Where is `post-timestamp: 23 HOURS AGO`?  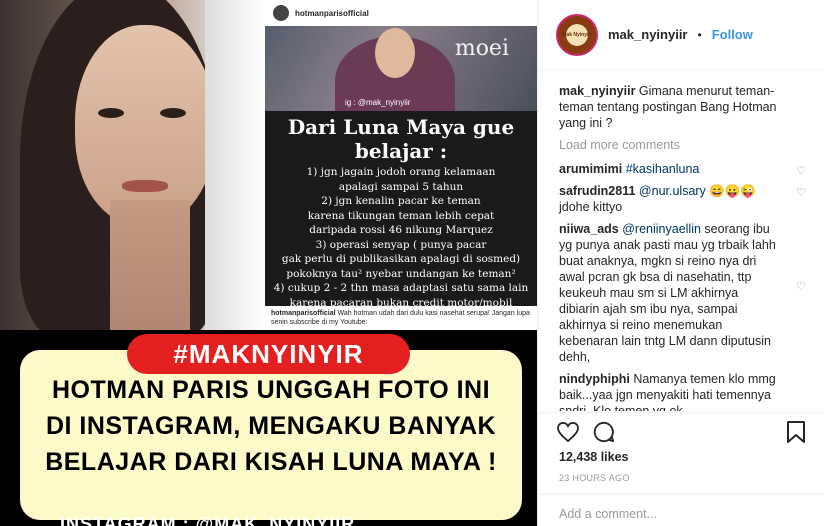 post-timestamp: 23 HOURS AGO is located at coordinates (594, 478).